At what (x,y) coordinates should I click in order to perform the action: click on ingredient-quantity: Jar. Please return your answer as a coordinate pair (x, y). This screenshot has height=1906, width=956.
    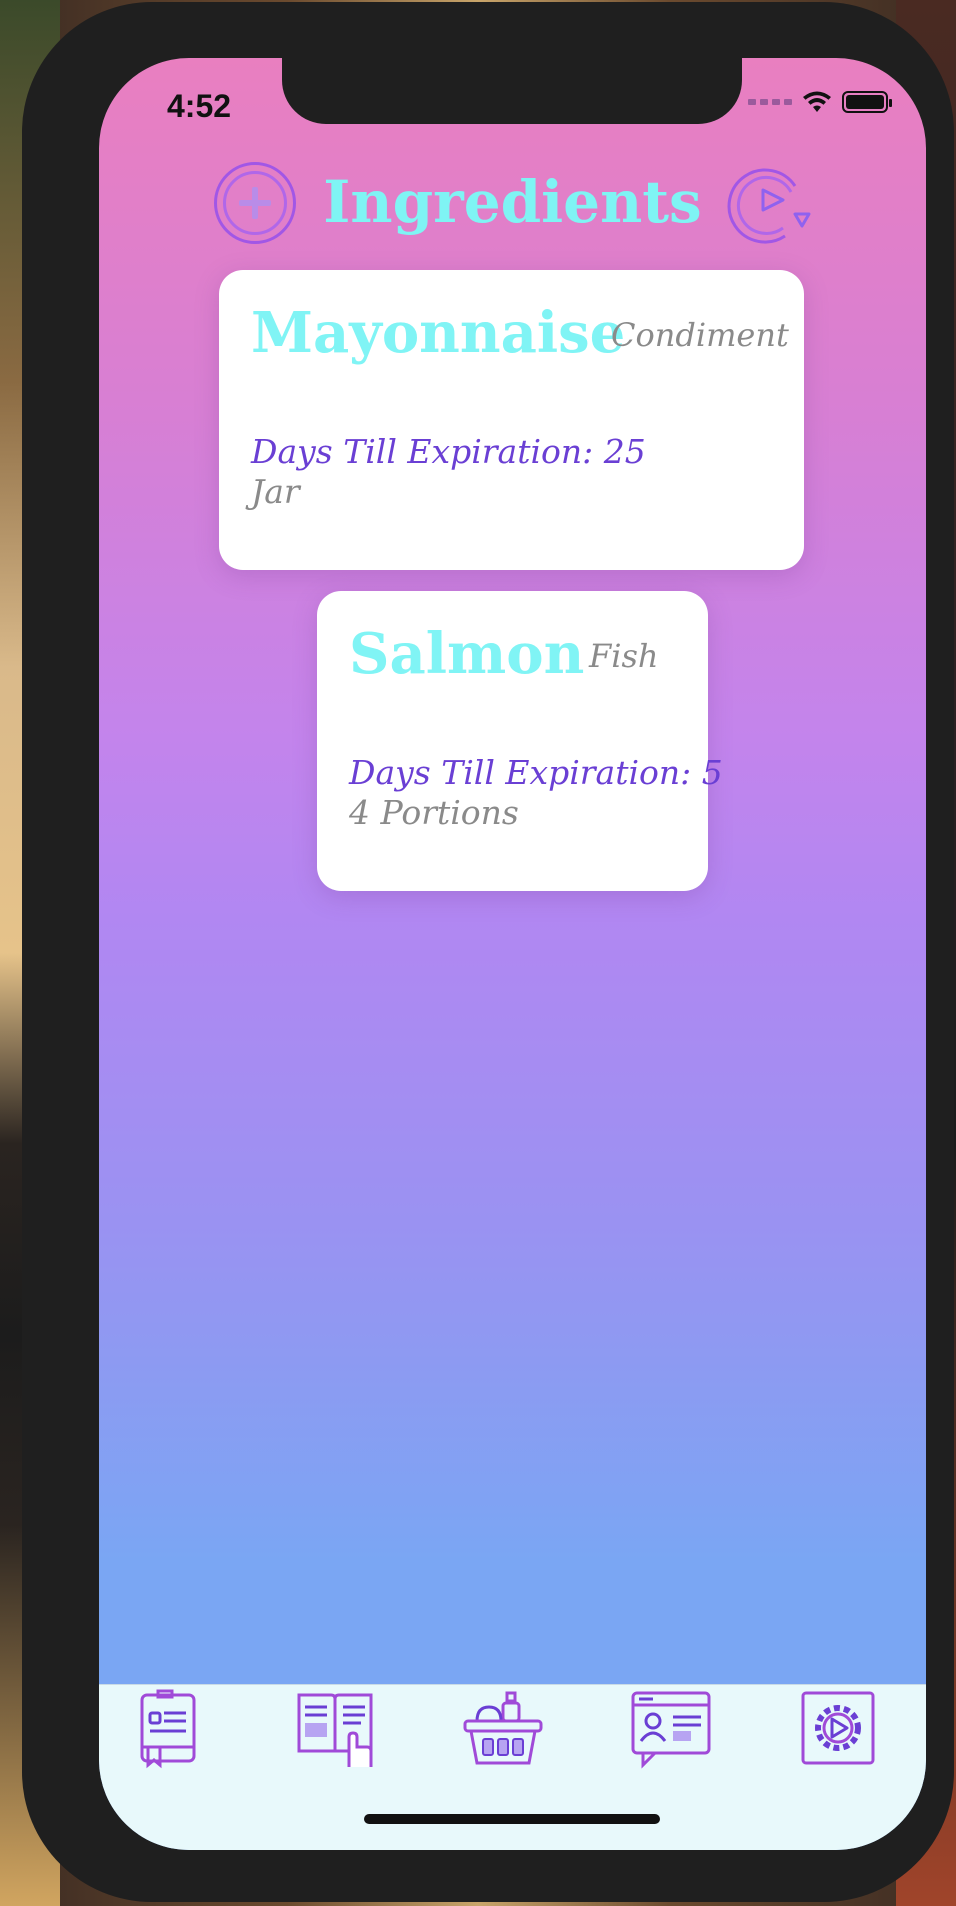
    Looking at the image, I should click on (275, 491).